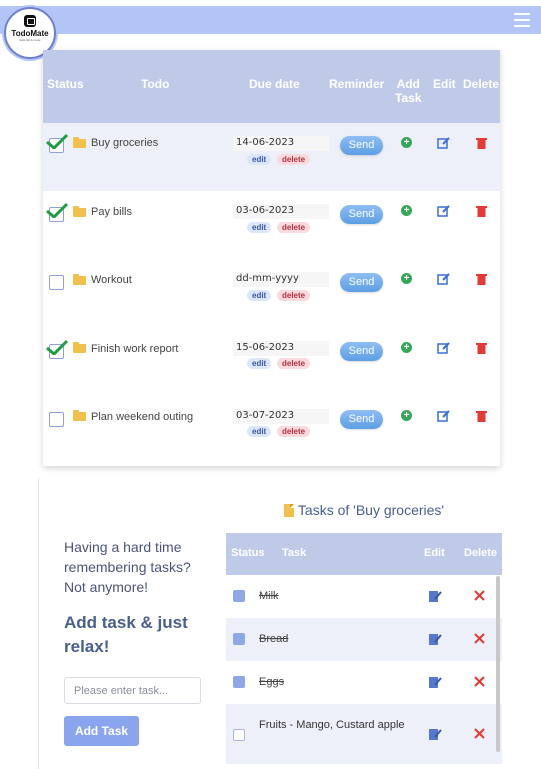  Describe the element at coordinates (288, 510) in the screenshot. I see `document-icon` at that location.